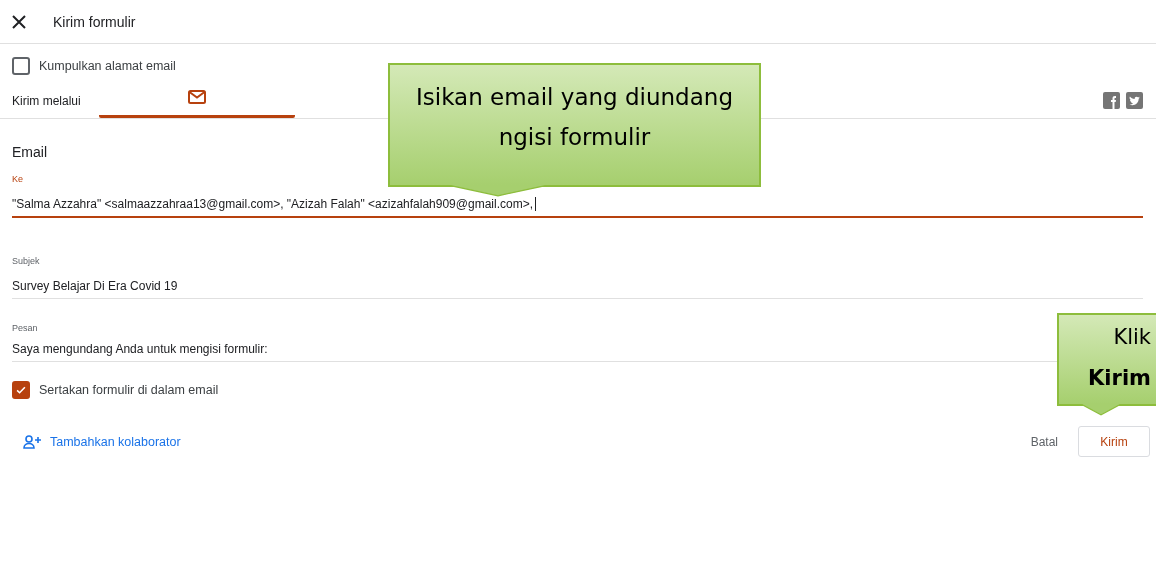 Image resolution: width=1156 pixels, height=561 pixels. What do you see at coordinates (1044, 441) in the screenshot?
I see `cancel-button: Batal` at bounding box center [1044, 441].